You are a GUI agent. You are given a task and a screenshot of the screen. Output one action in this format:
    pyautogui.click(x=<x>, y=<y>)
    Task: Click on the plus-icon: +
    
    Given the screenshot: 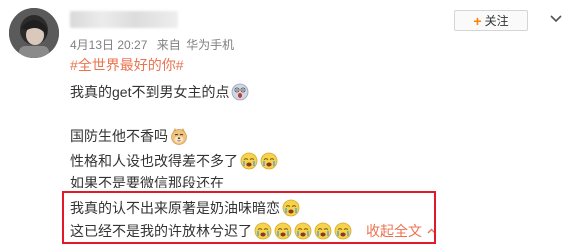 What is the action you would take?
    pyautogui.click(x=477, y=20)
    